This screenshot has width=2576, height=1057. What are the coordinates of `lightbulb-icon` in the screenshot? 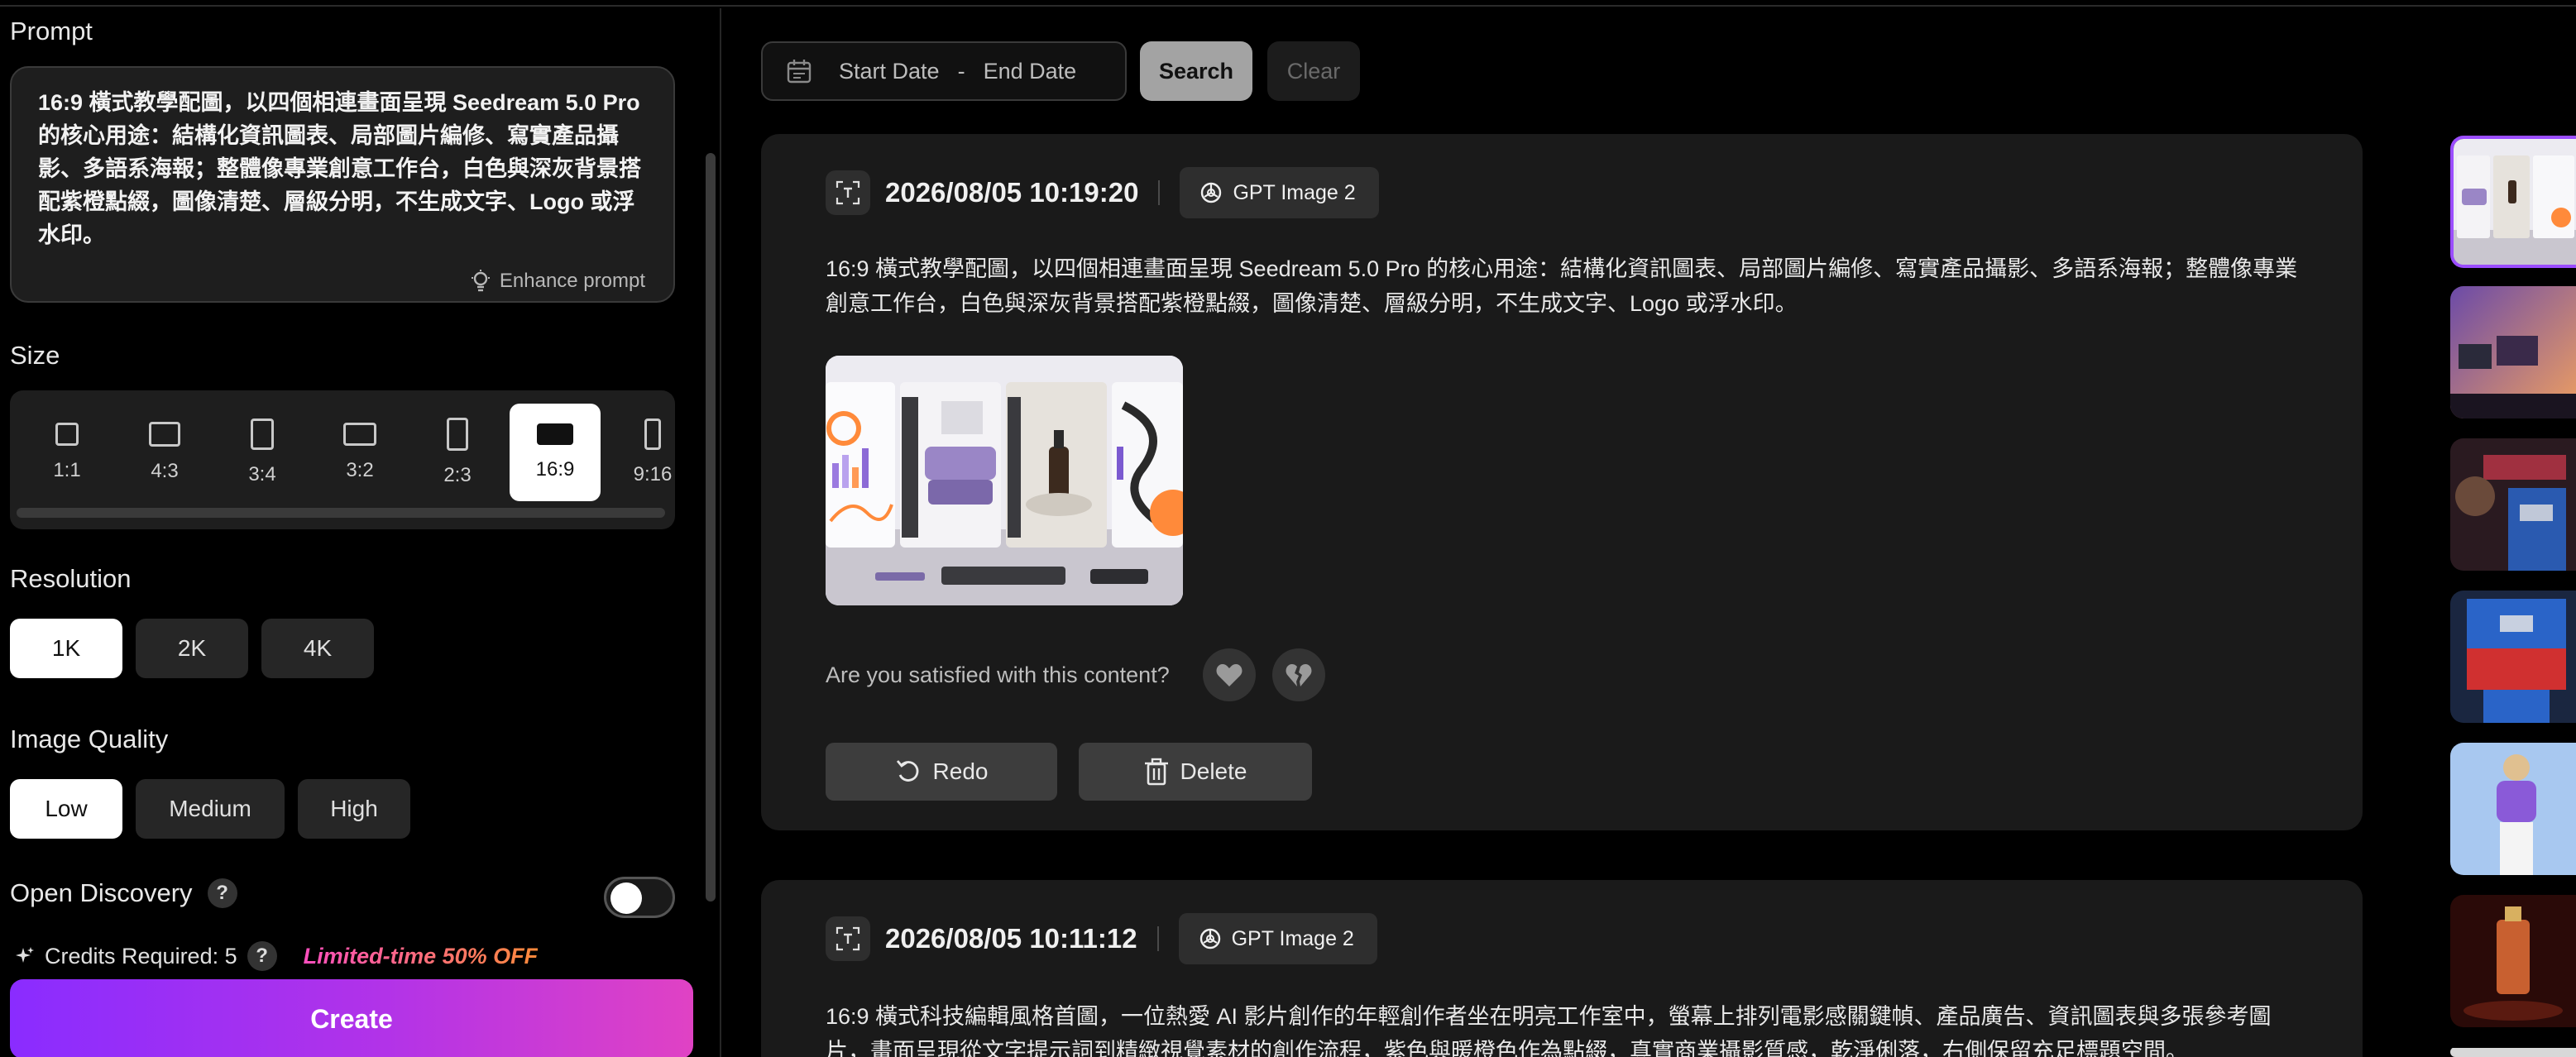 It's located at (480, 281).